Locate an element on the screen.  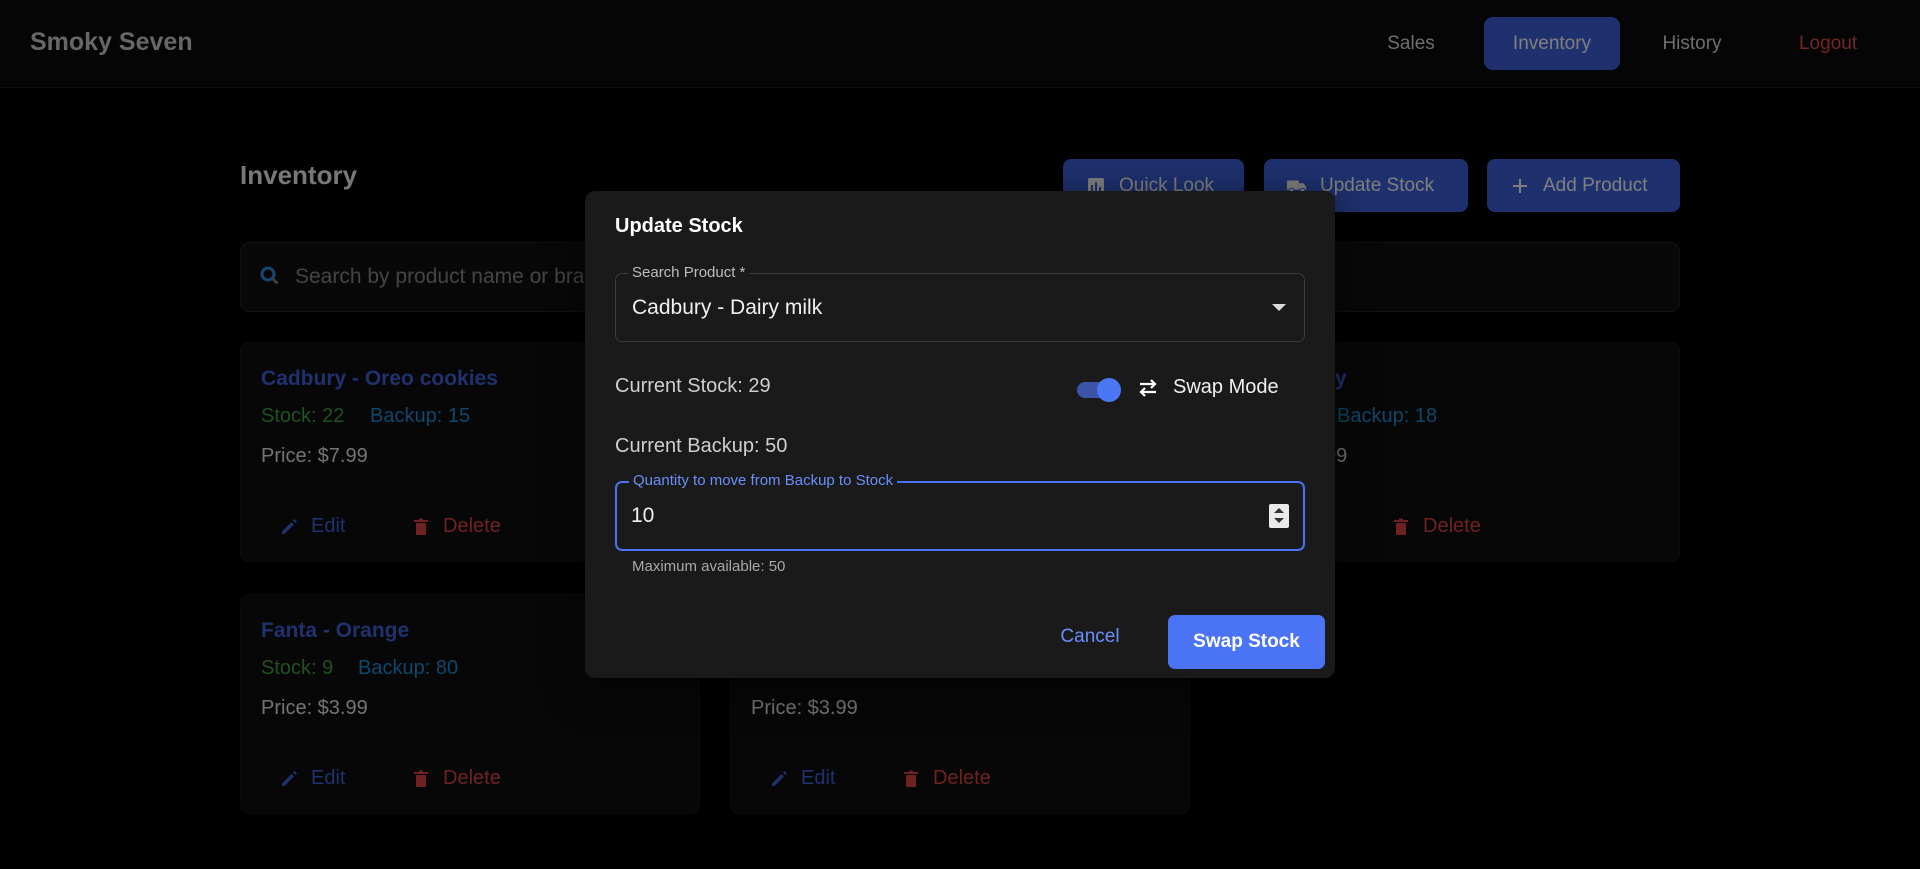
stepper-up-icon is located at coordinates (1279, 510).